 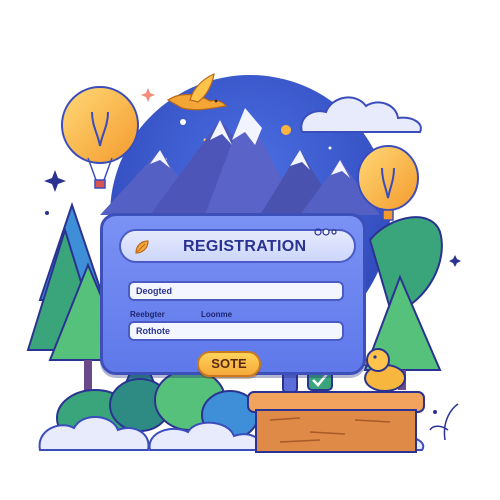 I want to click on submit-button: SOTE, so click(x=229, y=364).